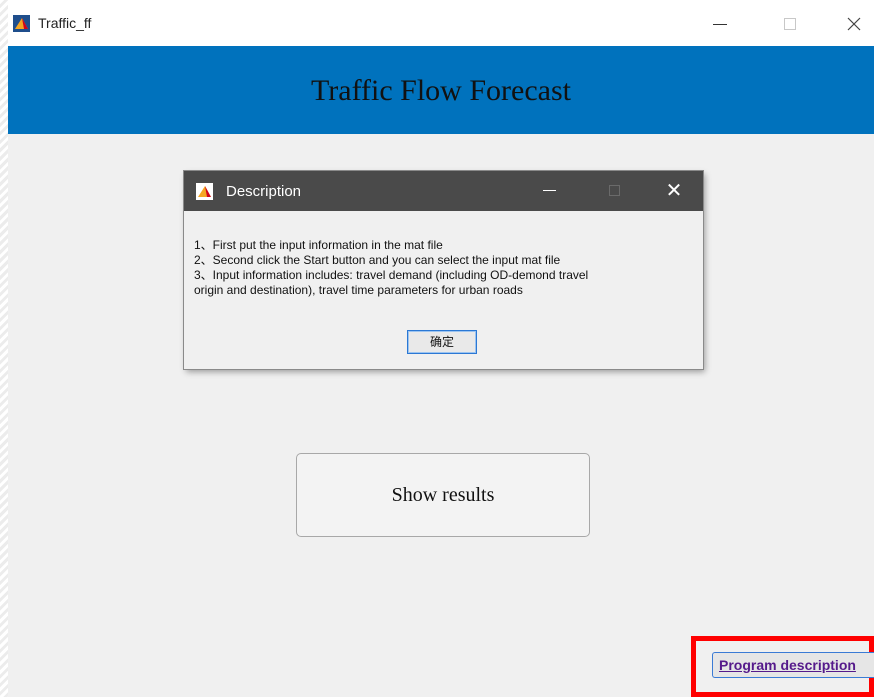  I want to click on dialog-titlebar: Description ✕, so click(443, 191).